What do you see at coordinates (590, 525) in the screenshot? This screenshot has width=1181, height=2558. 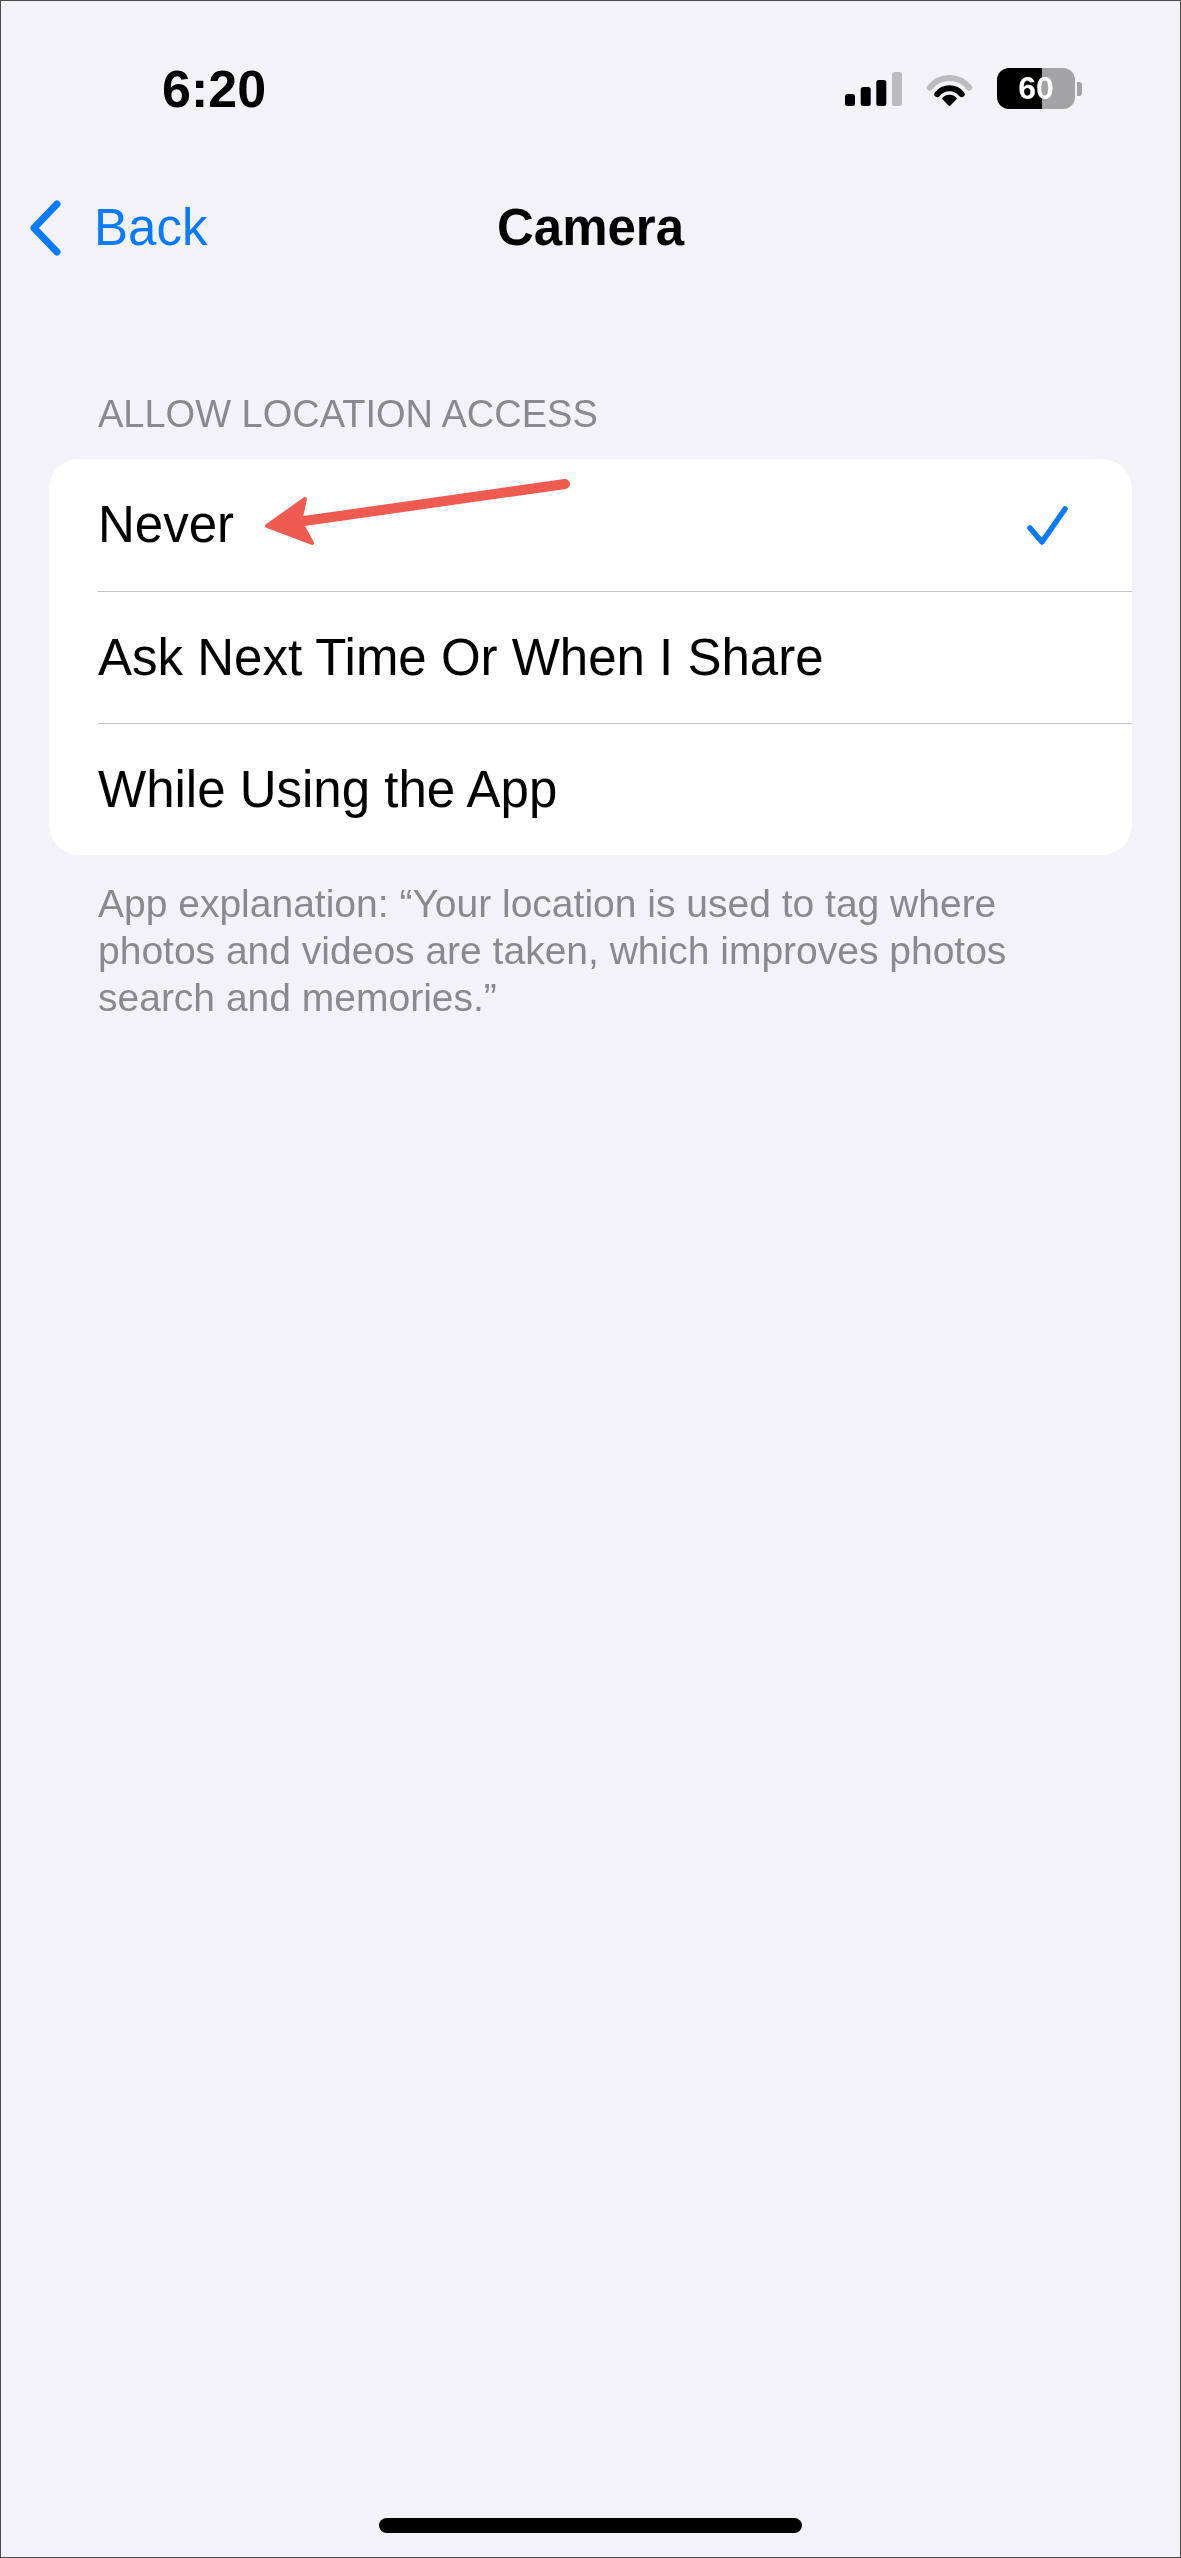 I see `option-row: Never` at bounding box center [590, 525].